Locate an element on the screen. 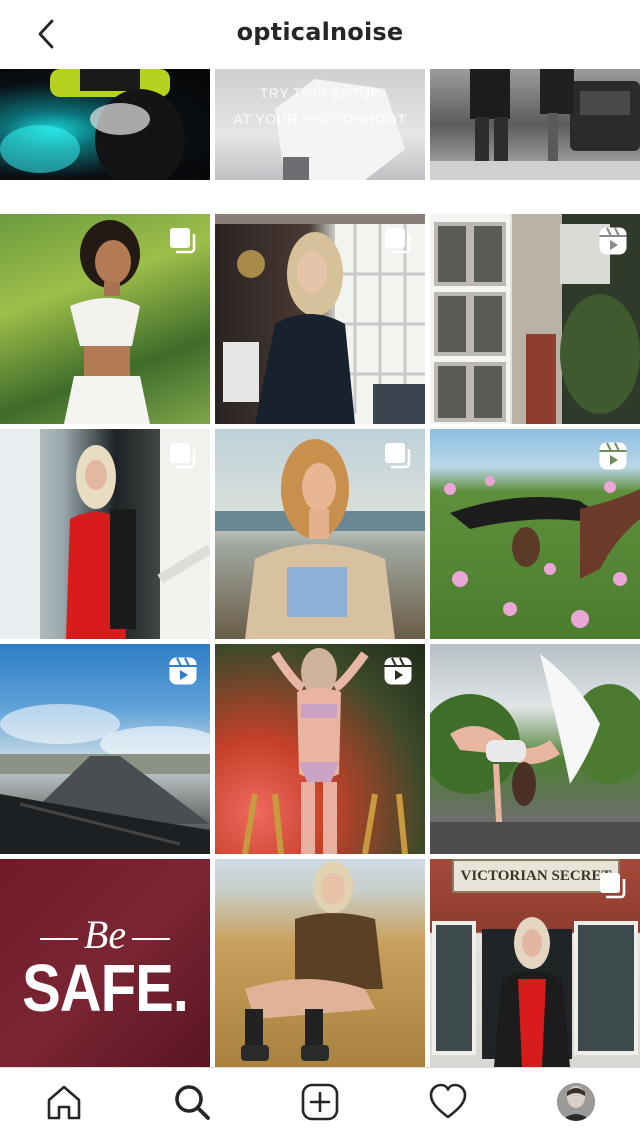 The height and width of the screenshot is (1138, 640). grid-tile-be-safe: Be SAFE. is located at coordinates (105, 963).